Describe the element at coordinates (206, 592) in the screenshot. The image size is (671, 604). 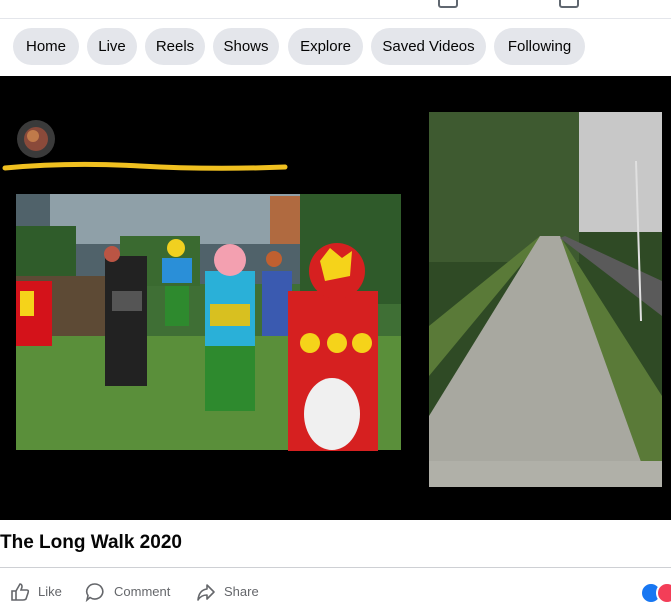
I see `share-icon` at that location.